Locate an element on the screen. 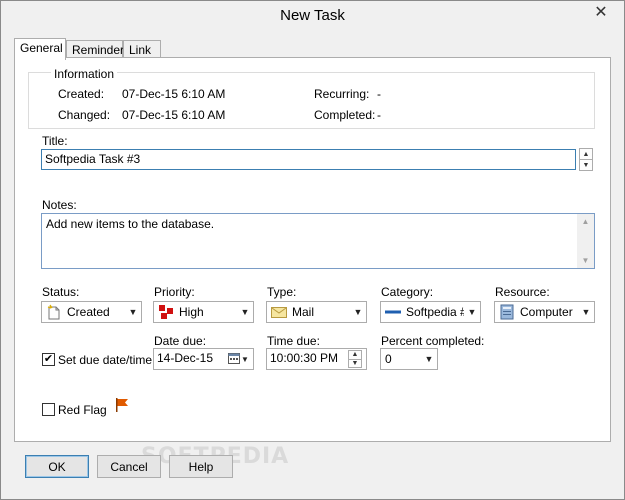 The height and width of the screenshot is (500, 625). completed-value: - is located at coordinates (379, 115).